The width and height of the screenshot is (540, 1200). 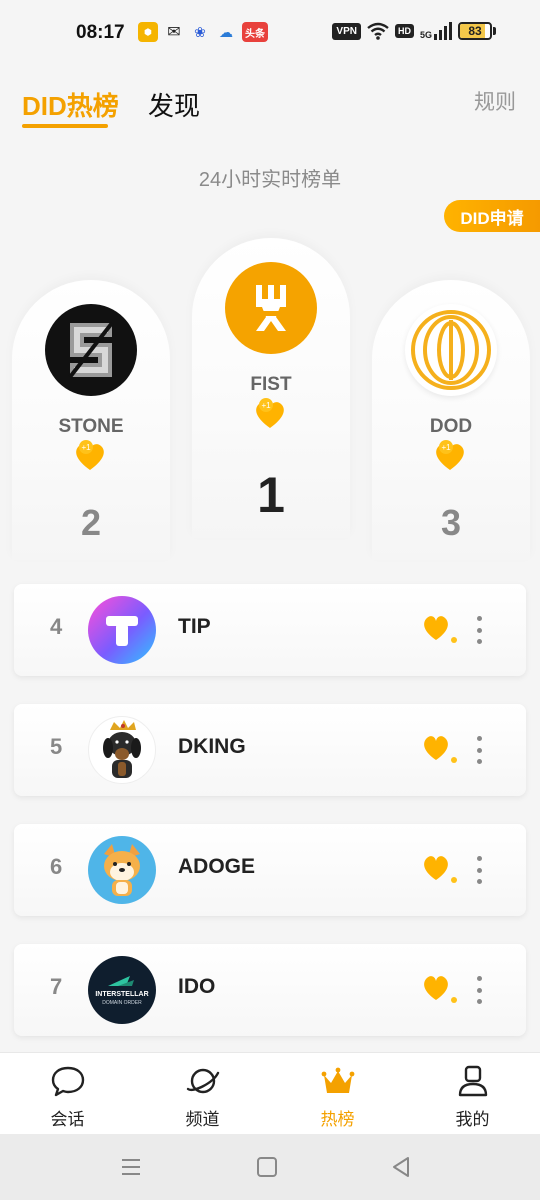 What do you see at coordinates (202, 1081) in the screenshot?
I see `planet-icon` at bounding box center [202, 1081].